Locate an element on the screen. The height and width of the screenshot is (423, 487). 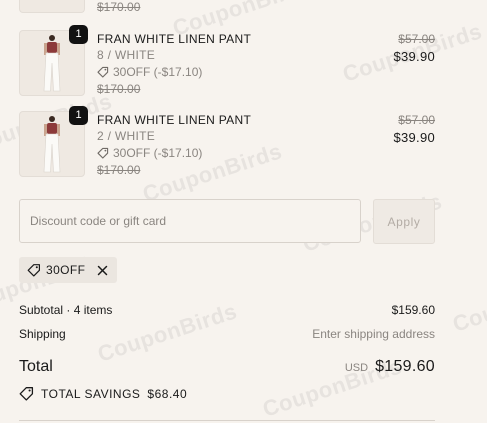
currency-code: USD is located at coordinates (356, 368).